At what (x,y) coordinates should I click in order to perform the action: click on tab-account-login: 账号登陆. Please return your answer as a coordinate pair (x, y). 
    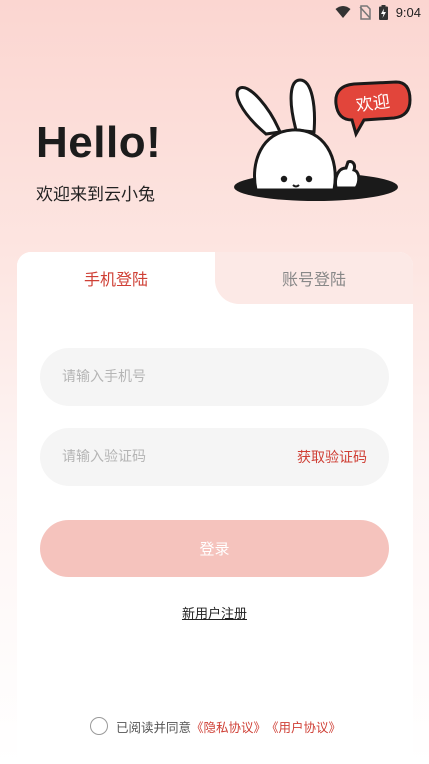
    Looking at the image, I should click on (314, 278).